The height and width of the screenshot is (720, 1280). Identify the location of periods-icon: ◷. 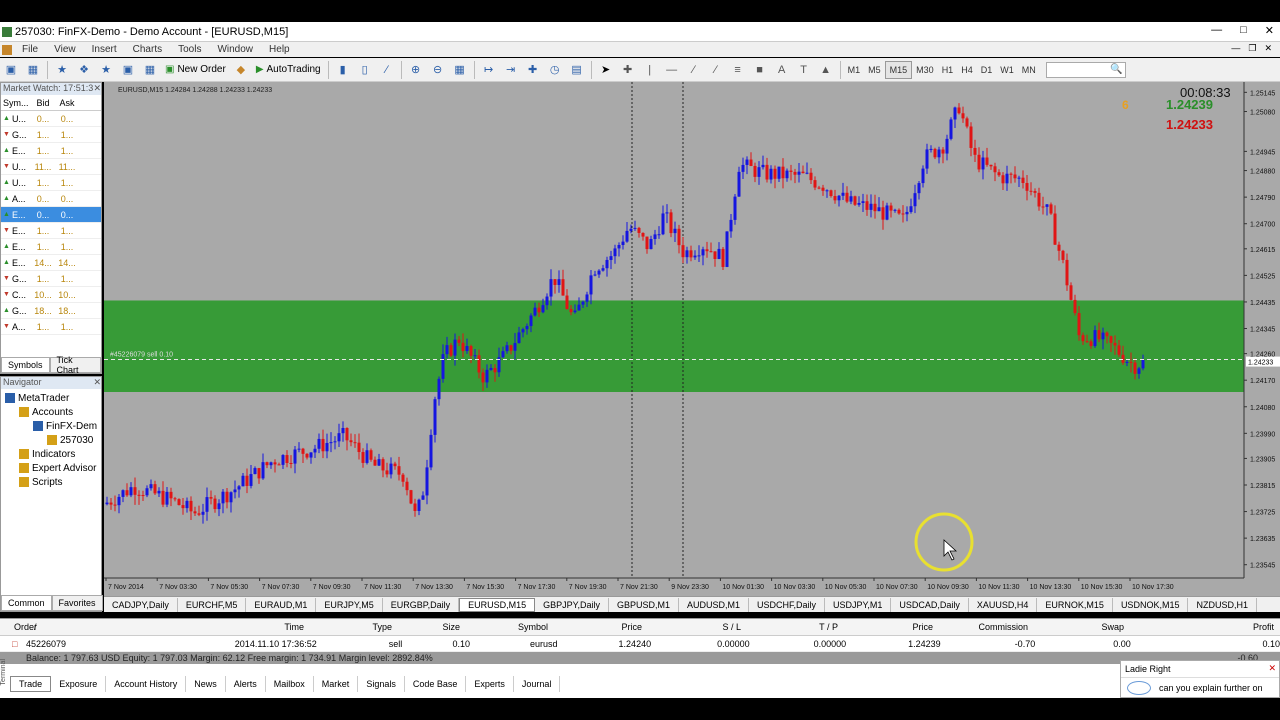
(555, 70).